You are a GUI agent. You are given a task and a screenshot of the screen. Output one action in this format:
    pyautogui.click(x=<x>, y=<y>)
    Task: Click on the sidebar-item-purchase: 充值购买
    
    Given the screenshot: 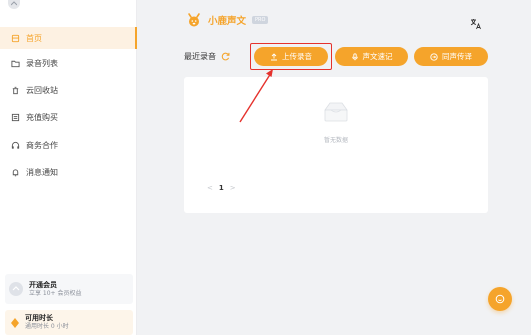 What is the action you would take?
    pyautogui.click(x=68, y=117)
    